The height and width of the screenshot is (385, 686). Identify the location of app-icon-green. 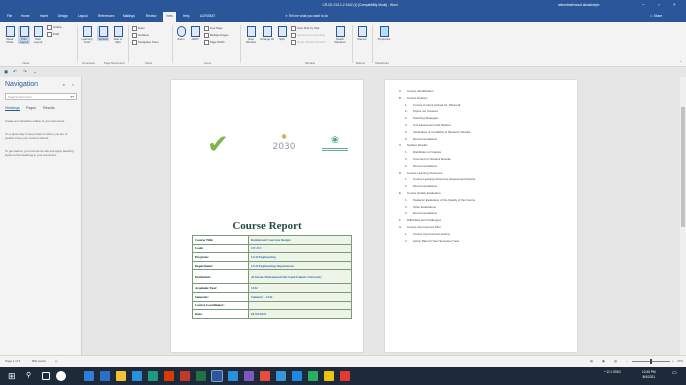
(153, 376).